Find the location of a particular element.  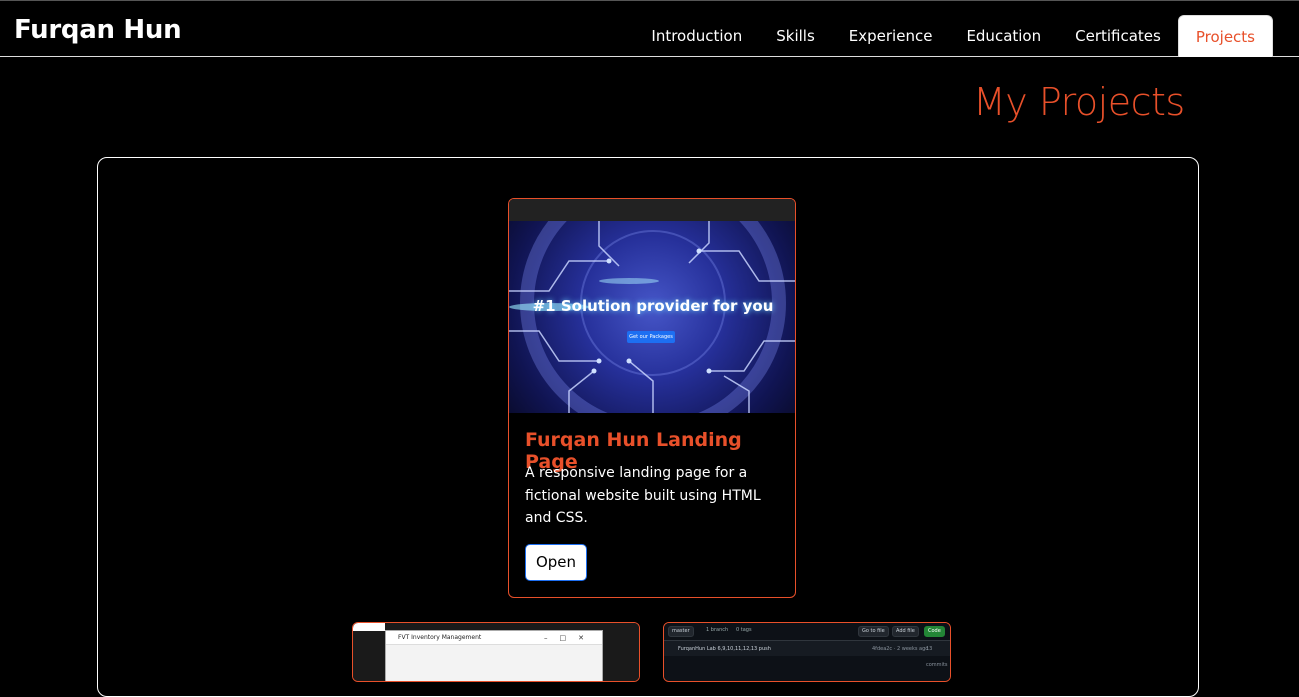

window-controls-icon: –□✕ is located at coordinates (570, 638).